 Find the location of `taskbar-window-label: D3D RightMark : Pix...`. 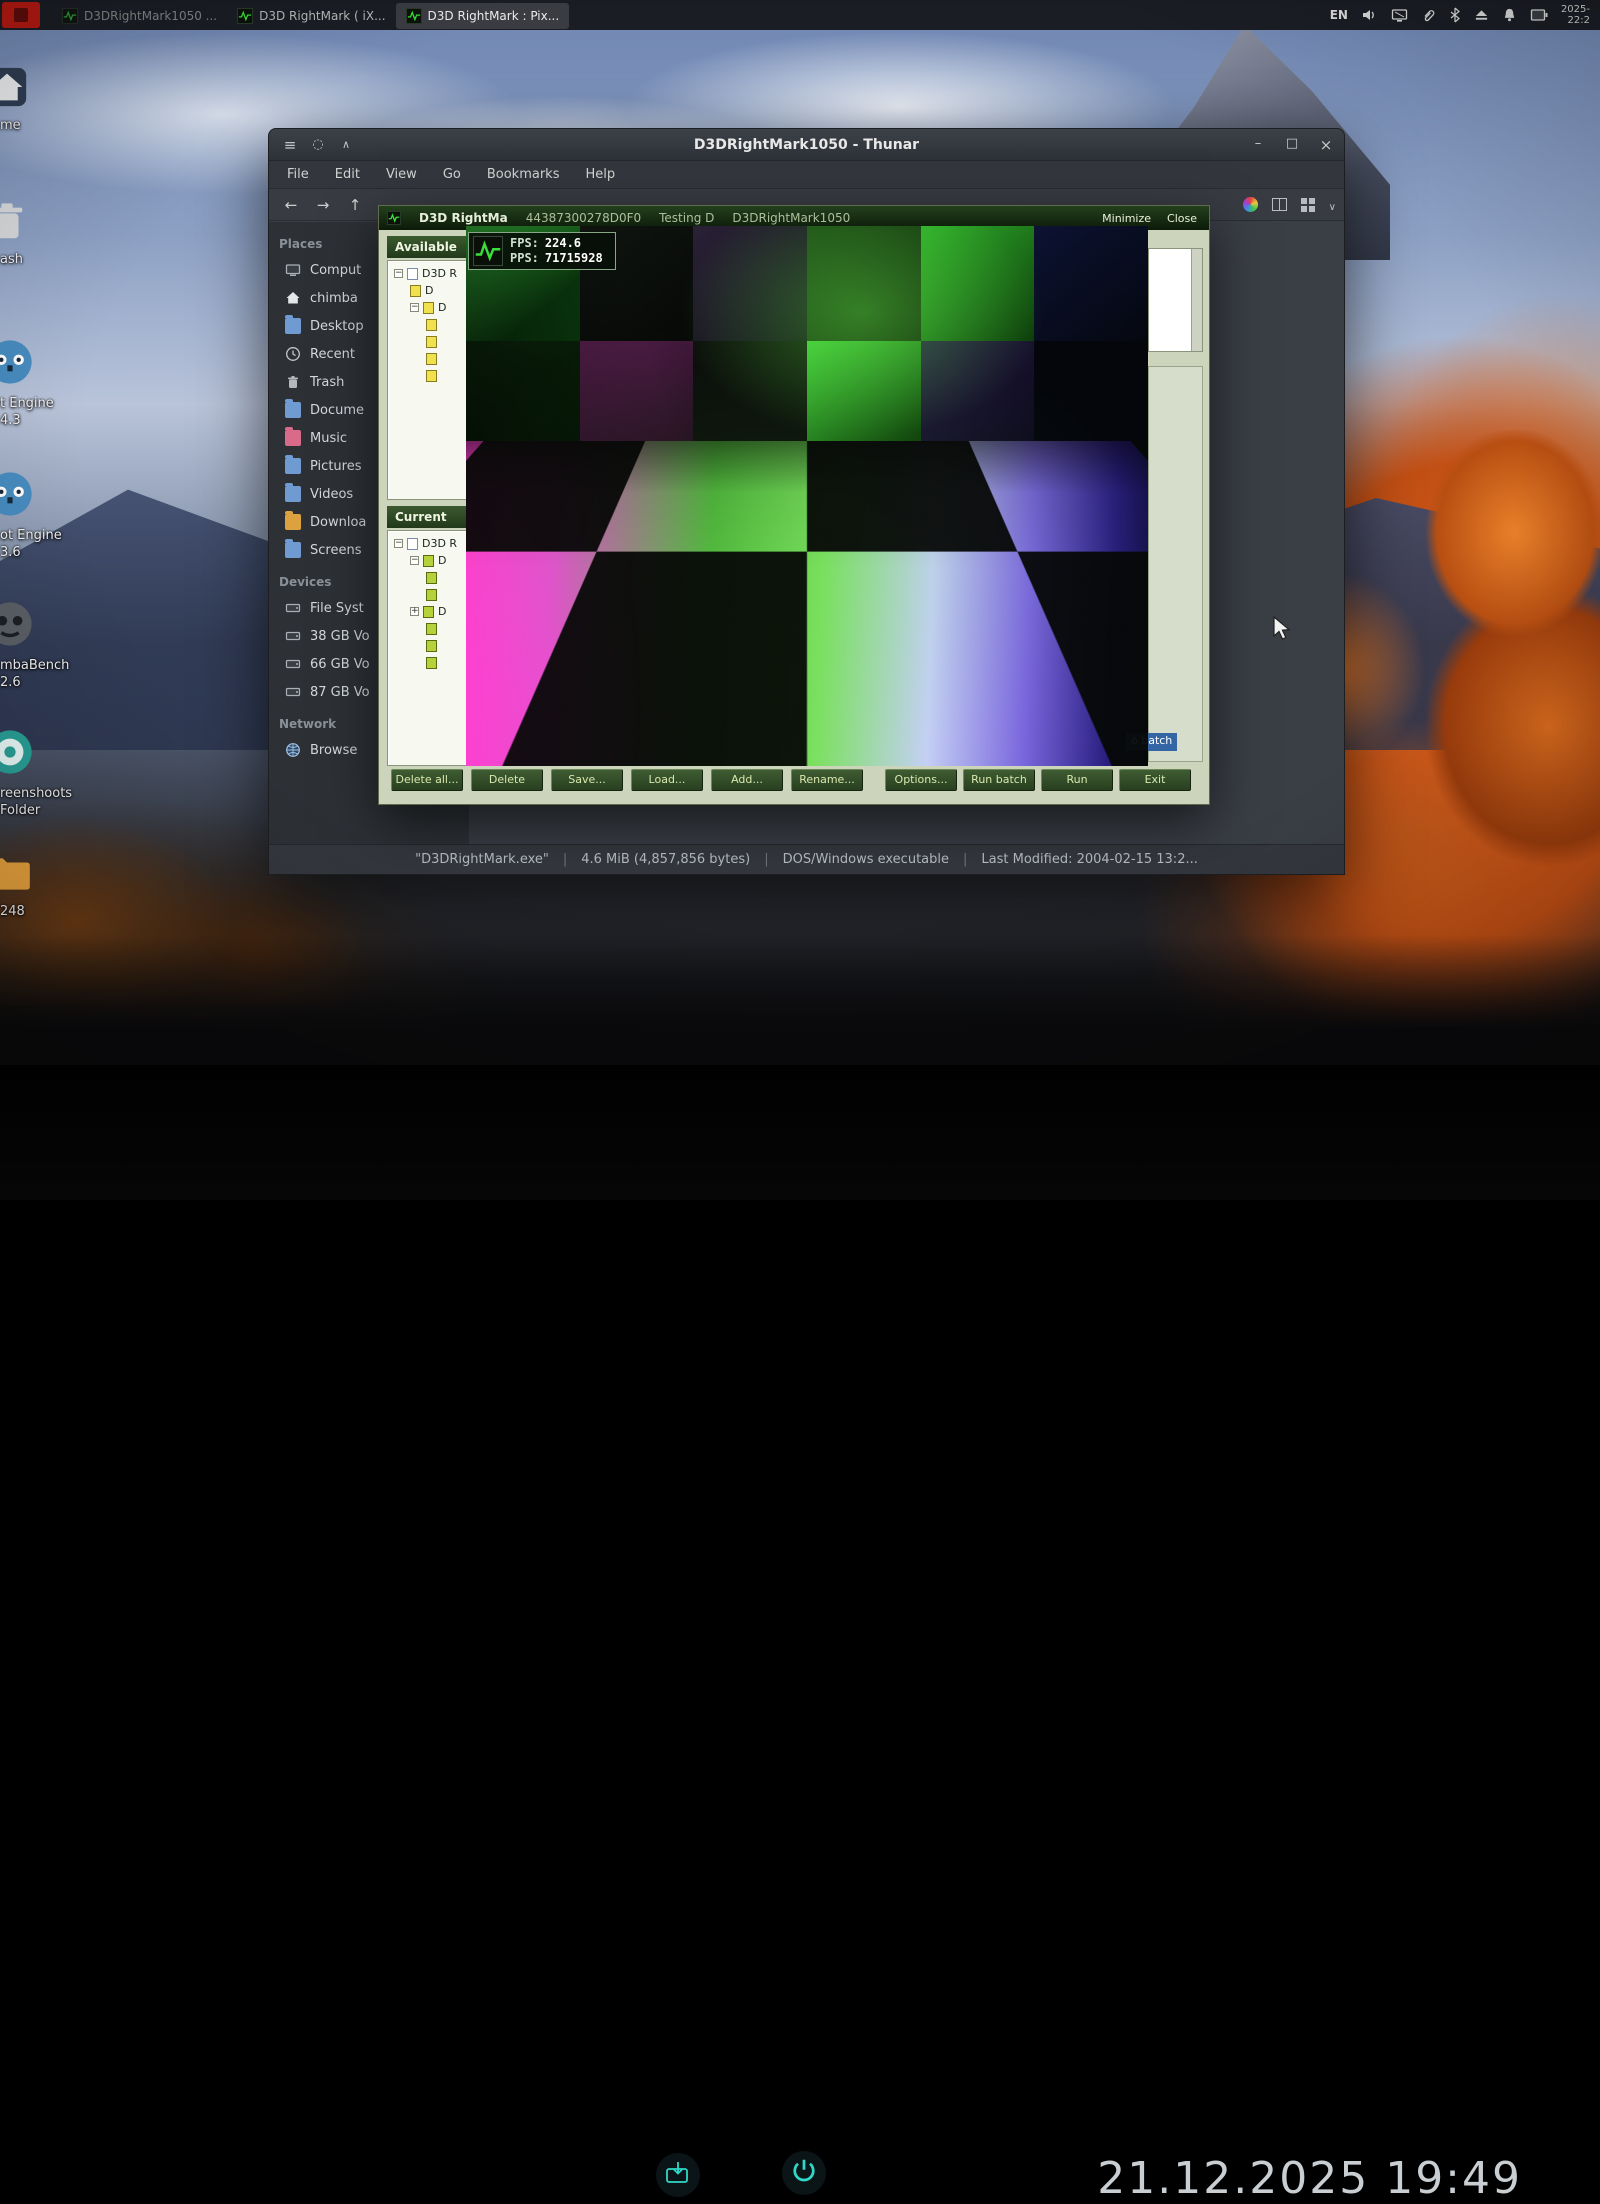

taskbar-window-label: D3D RightMark : Pix... is located at coordinates (494, 16).